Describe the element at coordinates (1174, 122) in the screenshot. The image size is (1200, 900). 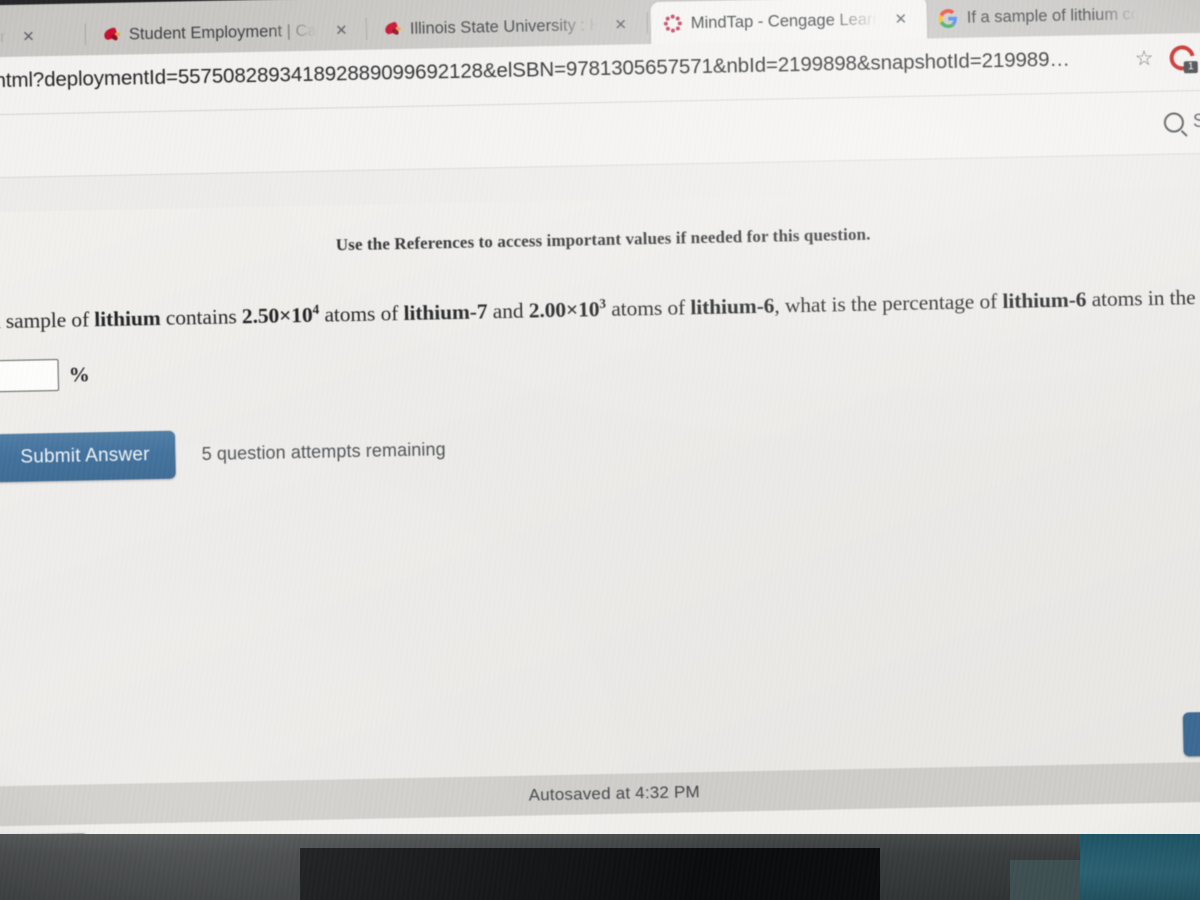
I see `search-icon` at that location.